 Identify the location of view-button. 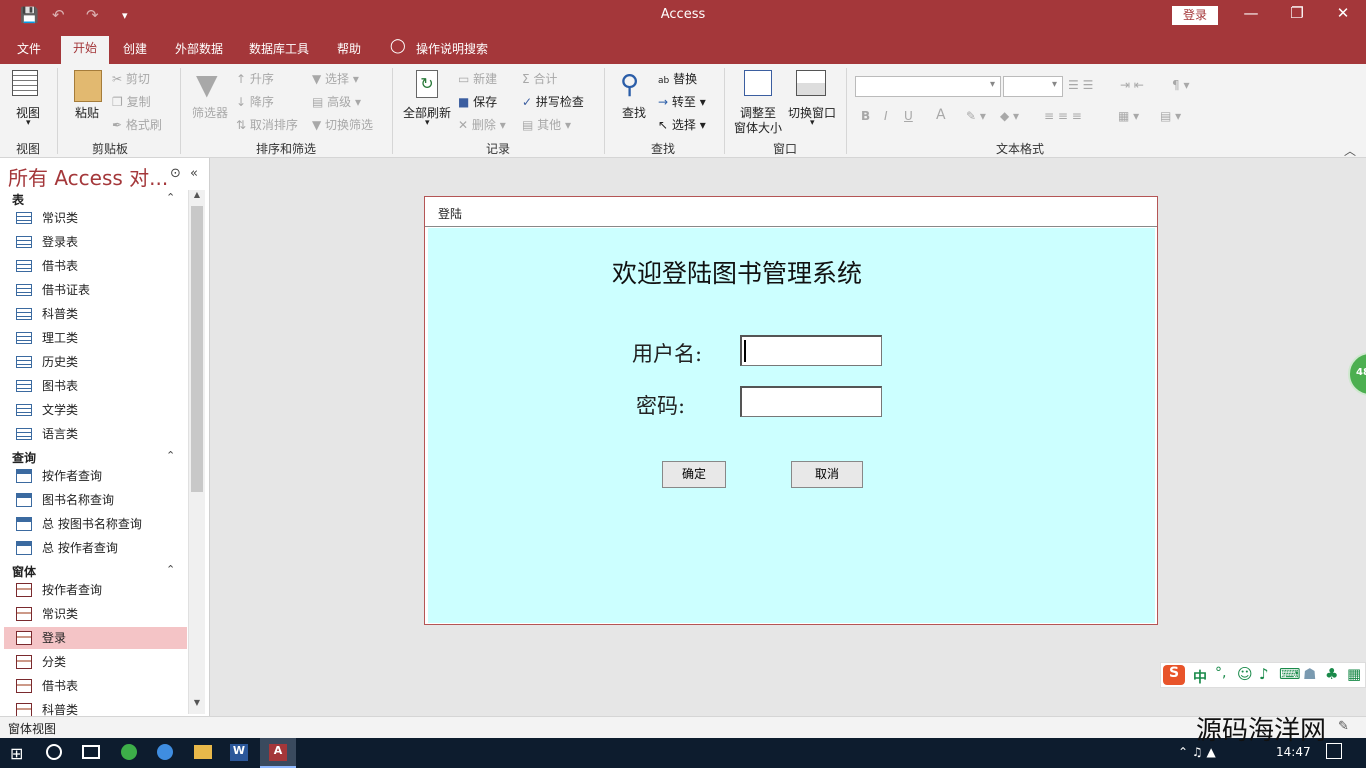
(29, 85).